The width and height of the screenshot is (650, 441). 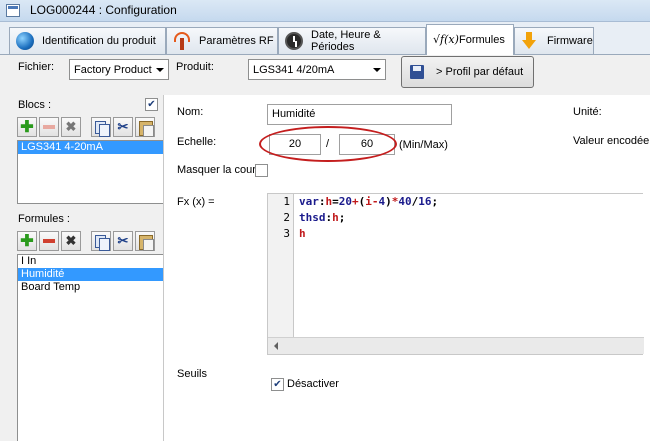 I want to click on delete-bloc-button: ✖, so click(x=71, y=127).